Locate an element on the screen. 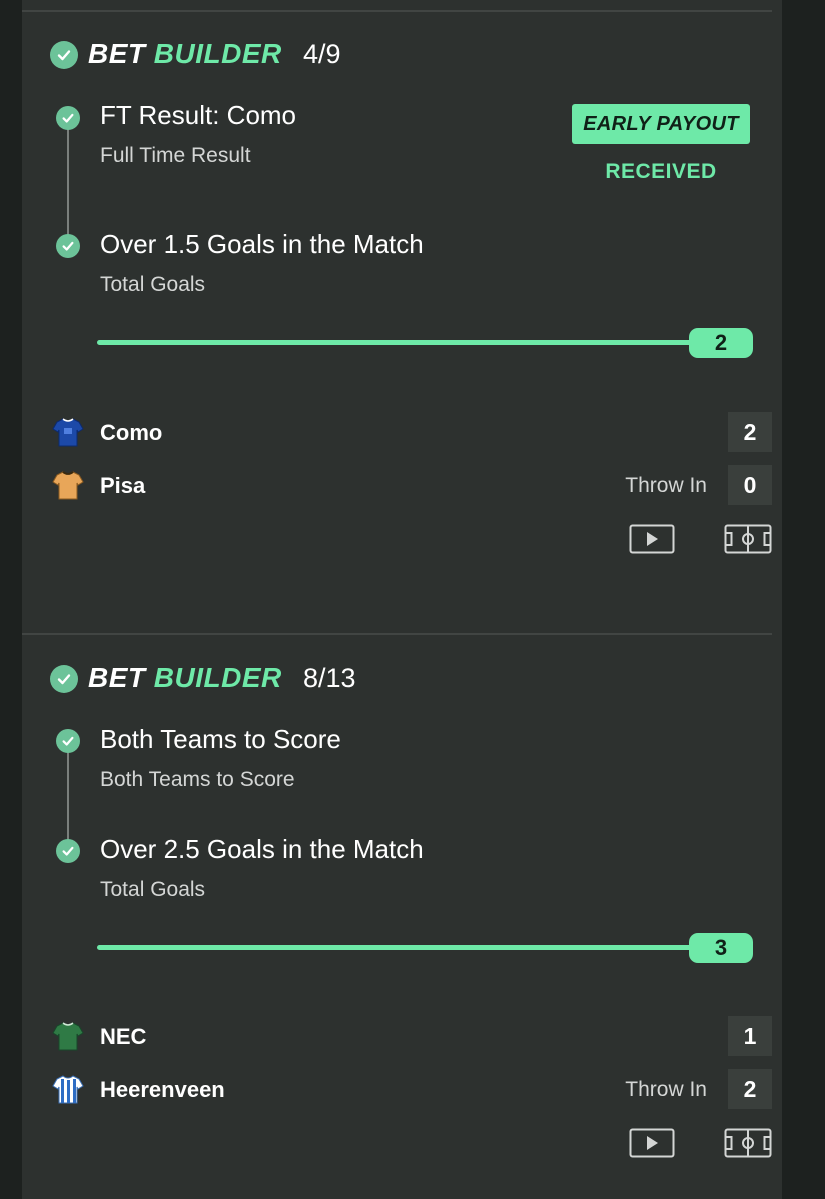 This screenshot has width=825, height=1199. goals-progress-value: 2 is located at coordinates (721, 343).